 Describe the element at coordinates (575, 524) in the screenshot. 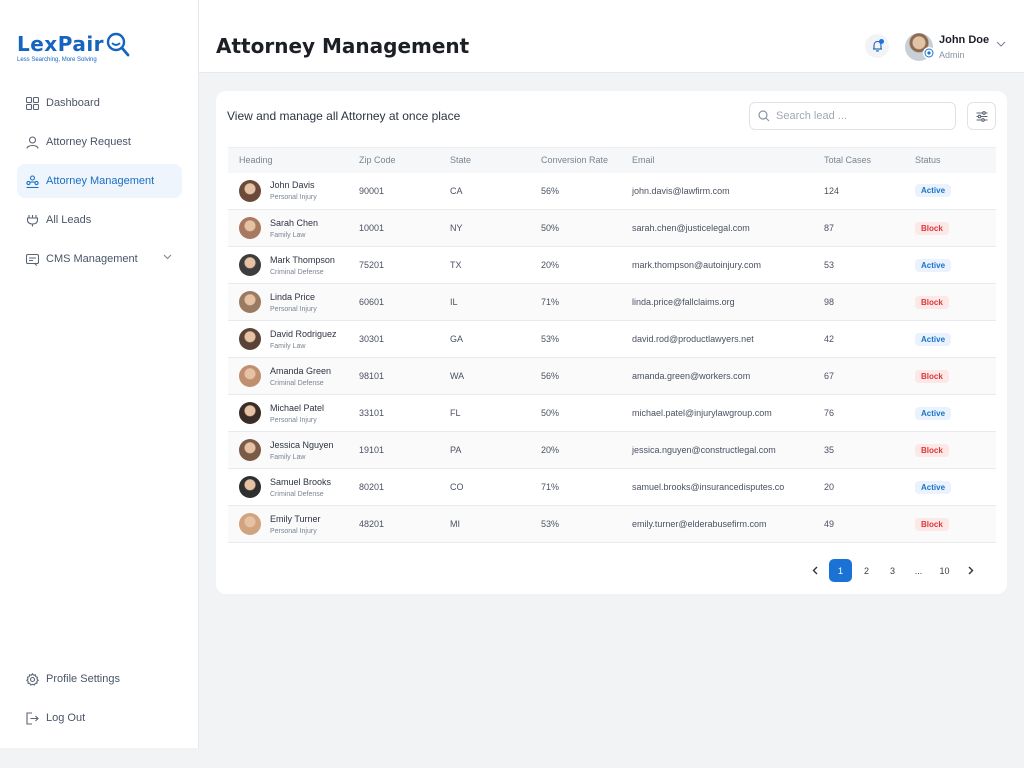

I see `cell-conversion-rate: 53%` at that location.